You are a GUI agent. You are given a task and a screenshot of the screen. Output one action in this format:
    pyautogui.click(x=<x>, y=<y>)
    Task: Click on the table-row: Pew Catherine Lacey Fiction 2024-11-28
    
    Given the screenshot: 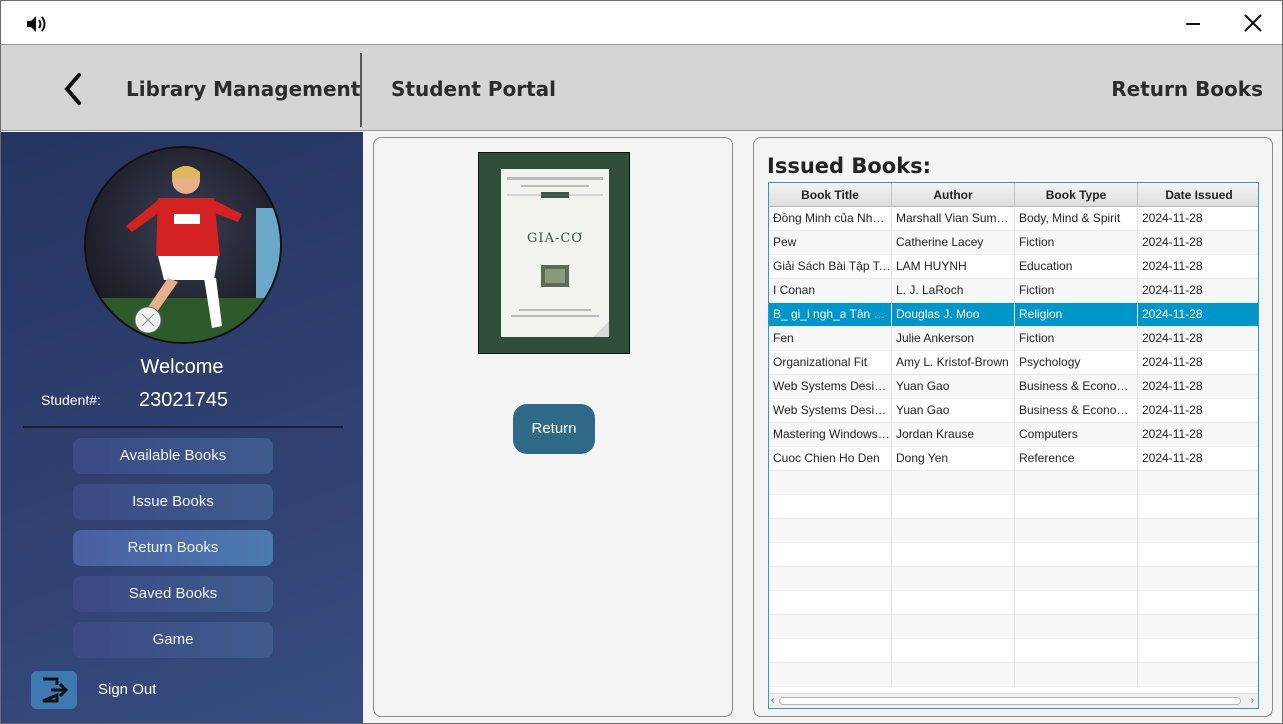 What is the action you would take?
    pyautogui.click(x=1013, y=243)
    